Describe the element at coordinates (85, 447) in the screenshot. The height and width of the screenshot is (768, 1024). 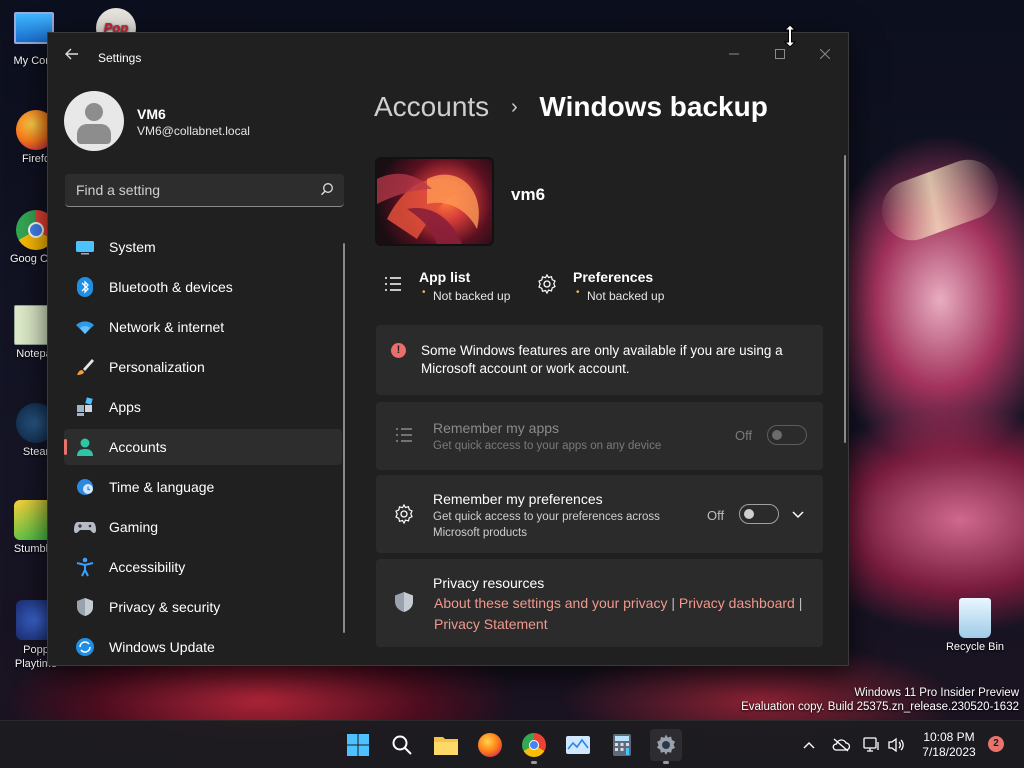
I see `person-icon` at that location.